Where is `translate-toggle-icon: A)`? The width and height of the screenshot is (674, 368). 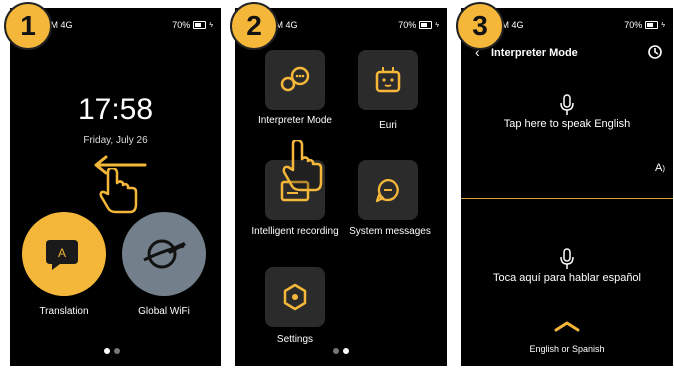 translate-toggle-icon: A) is located at coordinates (660, 168).